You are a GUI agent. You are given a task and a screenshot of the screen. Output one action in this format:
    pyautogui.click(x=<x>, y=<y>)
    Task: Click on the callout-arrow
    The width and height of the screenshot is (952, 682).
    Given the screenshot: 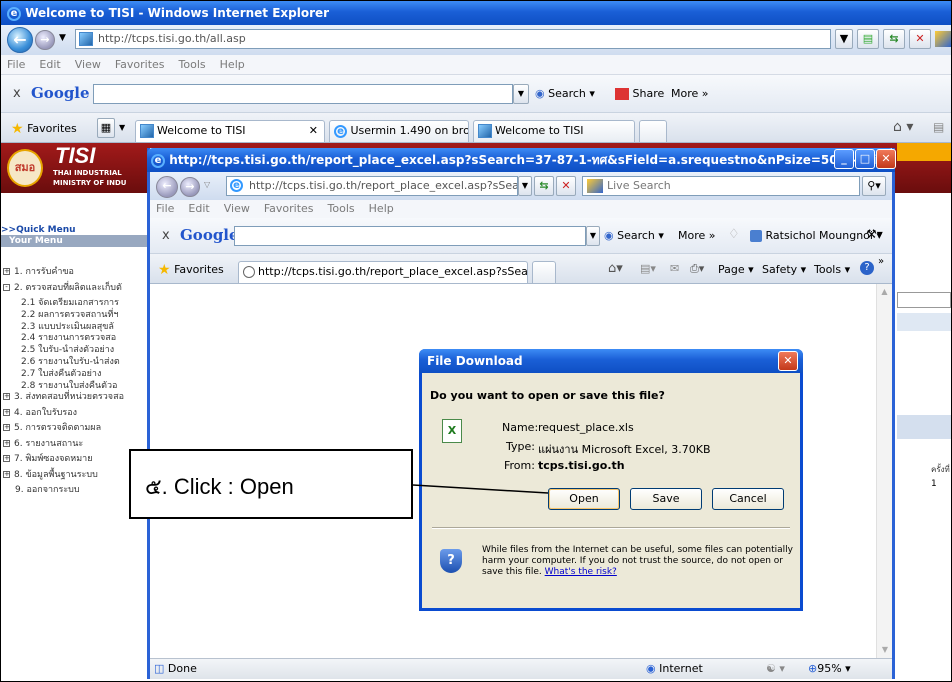 What is the action you would take?
    pyautogui.click(x=480, y=489)
    